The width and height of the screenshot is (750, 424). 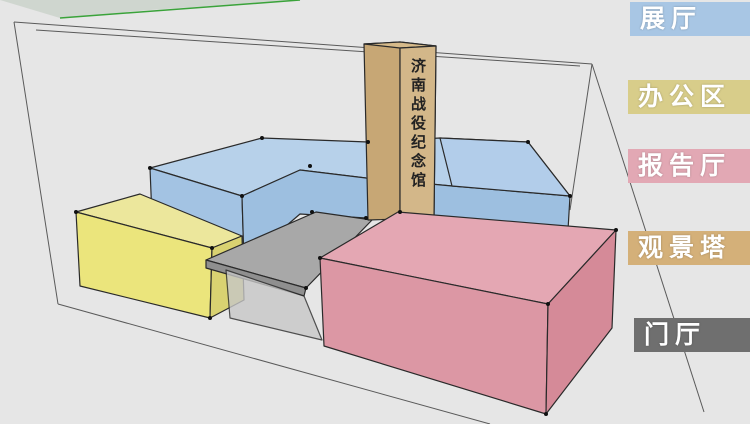 I want to click on legend-item-lecture-hall: 报告厅, so click(x=689, y=166).